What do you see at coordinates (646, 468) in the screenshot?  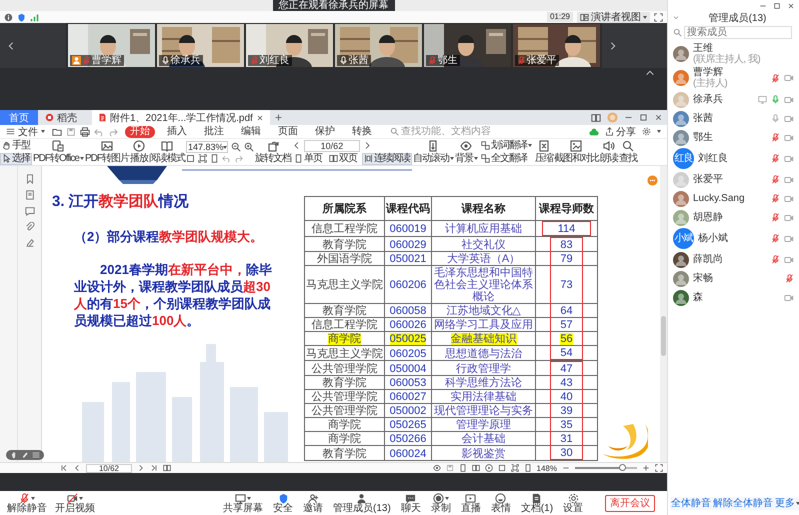 I see `zoom-in-icon` at bounding box center [646, 468].